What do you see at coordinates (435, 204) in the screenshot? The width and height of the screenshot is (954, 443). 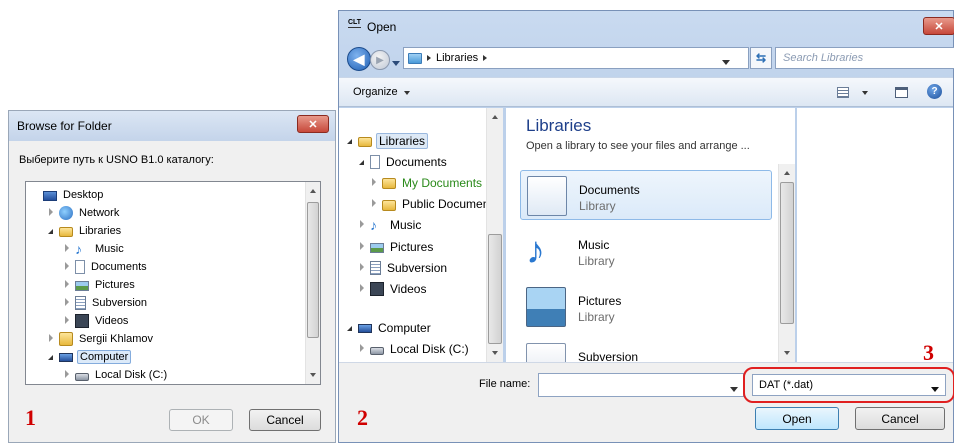 I see `nav-tree-item: Public Documents` at bounding box center [435, 204].